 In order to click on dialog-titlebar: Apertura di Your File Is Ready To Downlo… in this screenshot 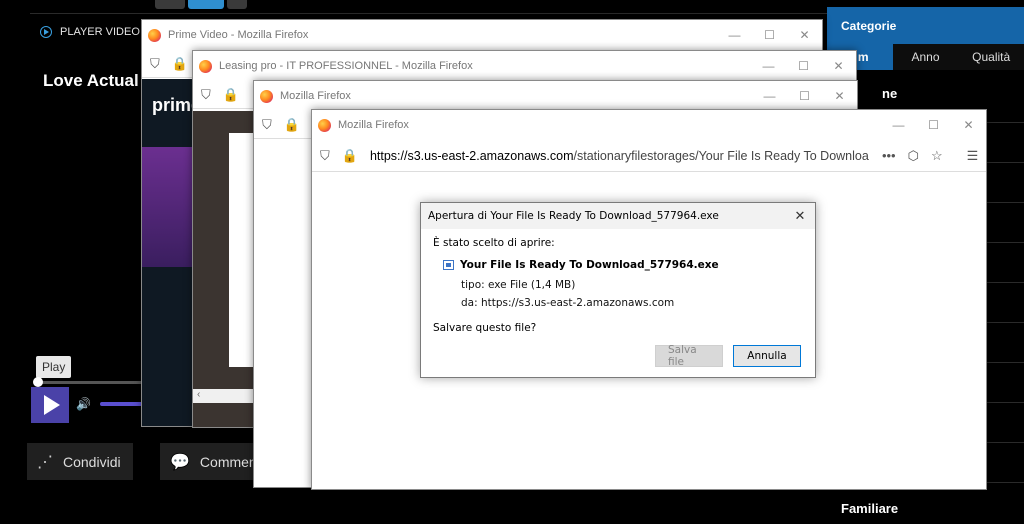, I will do `click(618, 216)`.